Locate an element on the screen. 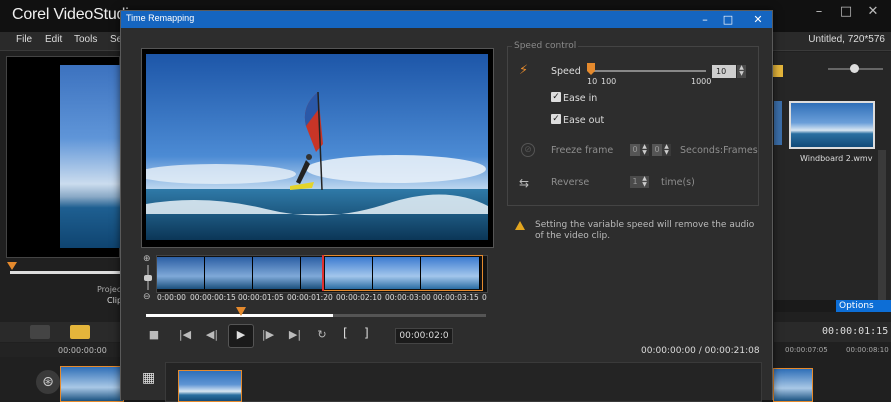  storyboard-view-icon is located at coordinates (40, 332).